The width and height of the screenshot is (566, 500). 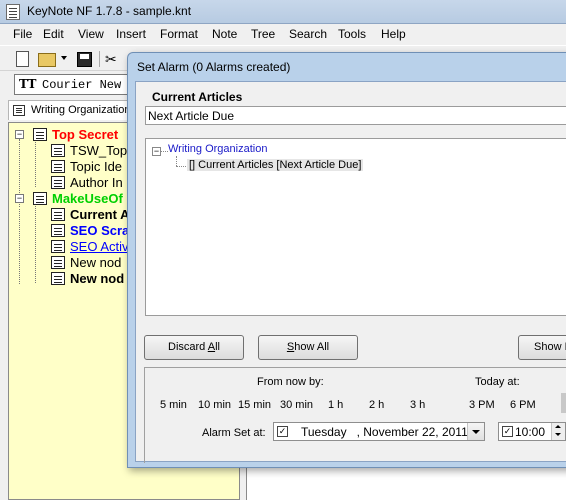 What do you see at coordinates (28, 84) in the screenshot?
I see `truetype-font-icon: TT` at bounding box center [28, 84].